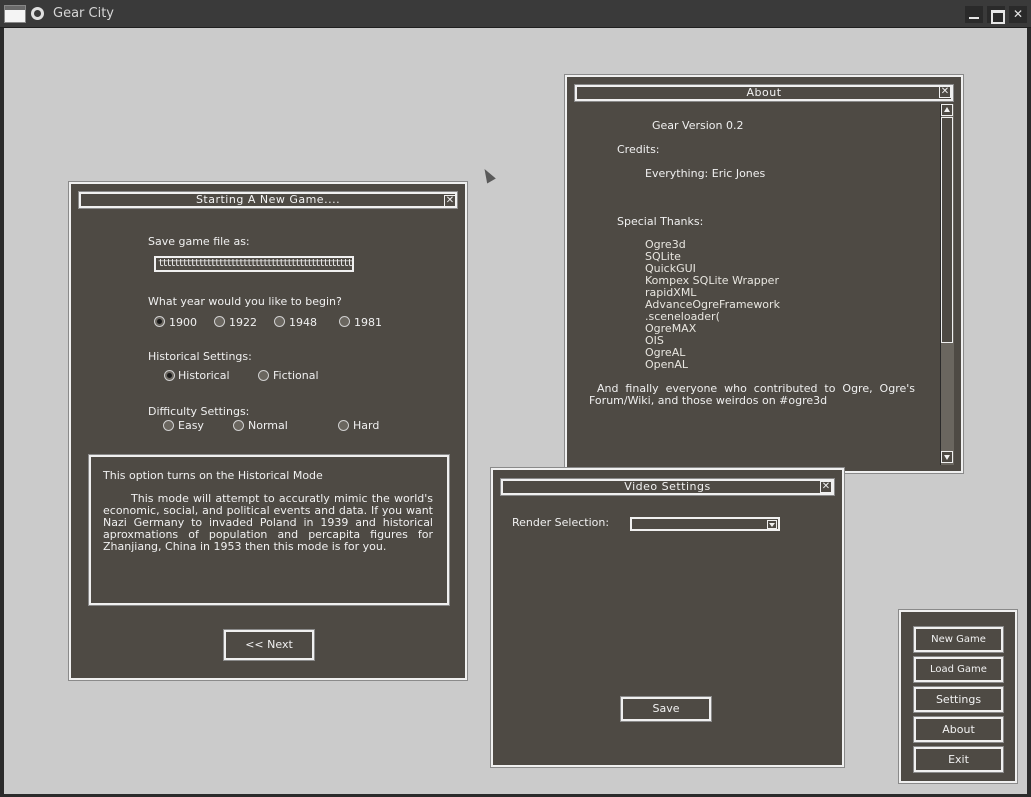 The image size is (1031, 797). Describe the element at coordinates (958, 759) in the screenshot. I see `exit-button: Exit` at that location.